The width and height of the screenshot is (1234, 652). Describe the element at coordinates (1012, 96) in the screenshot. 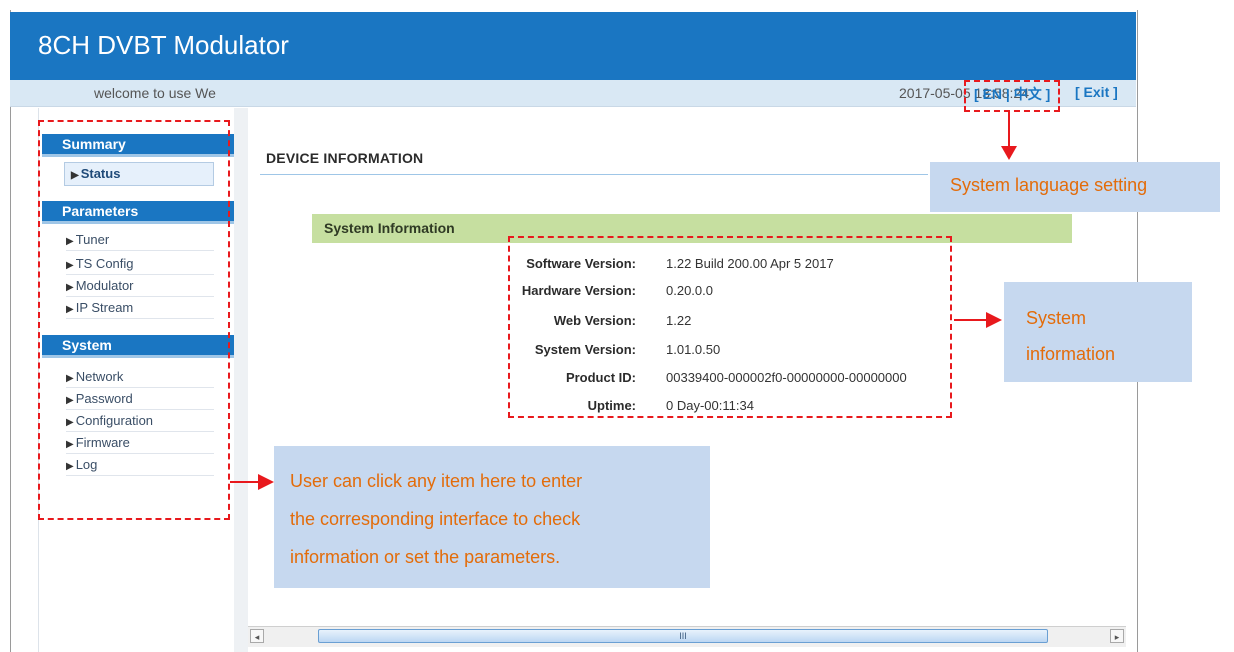

I see `language-highlight-box` at that location.